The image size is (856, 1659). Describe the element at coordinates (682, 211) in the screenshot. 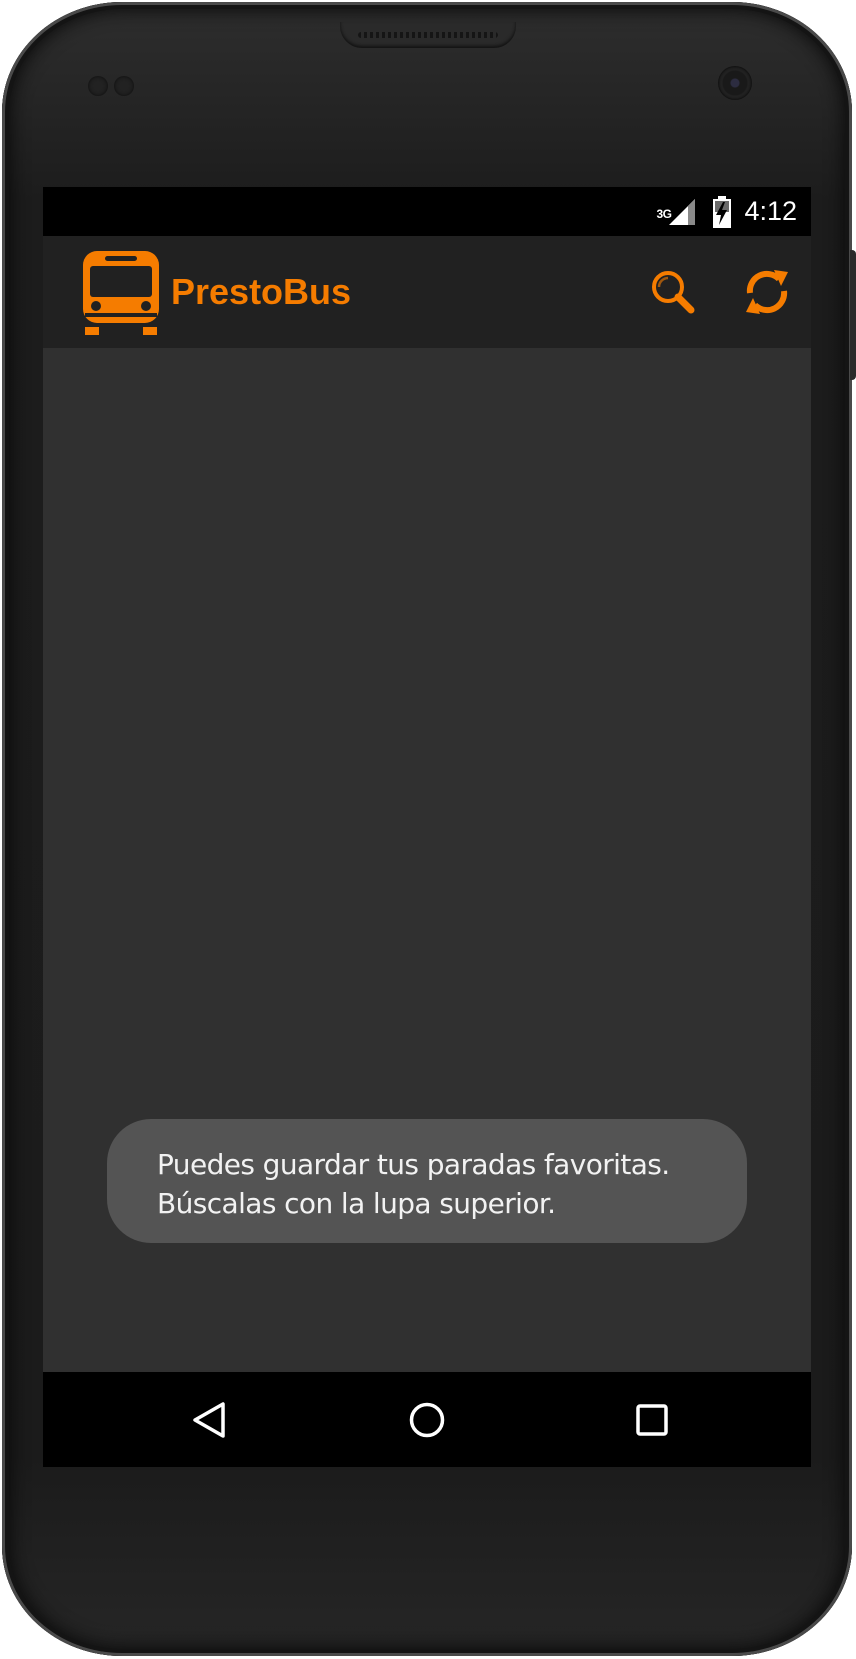

I see `signal-icon` at that location.